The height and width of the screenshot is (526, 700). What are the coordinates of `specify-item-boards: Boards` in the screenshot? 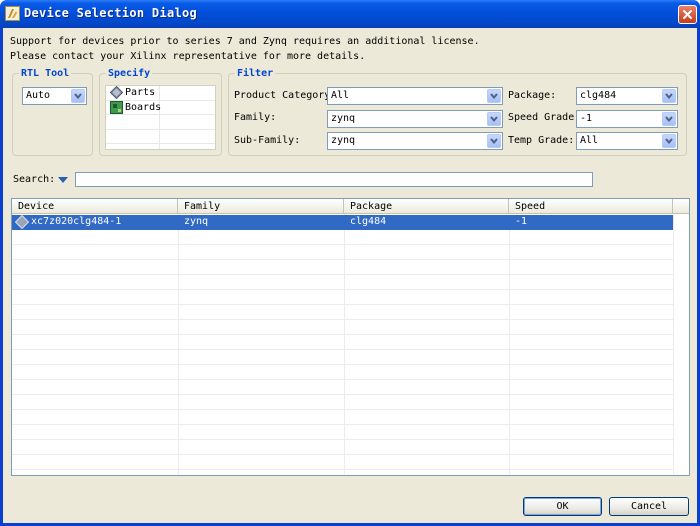 It's located at (135, 107).